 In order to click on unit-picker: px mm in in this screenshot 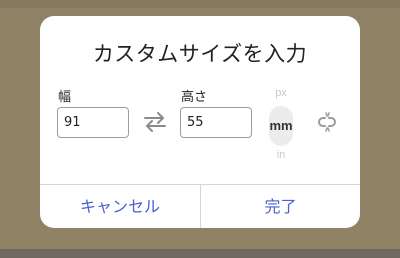, I will do `click(281, 126)`.